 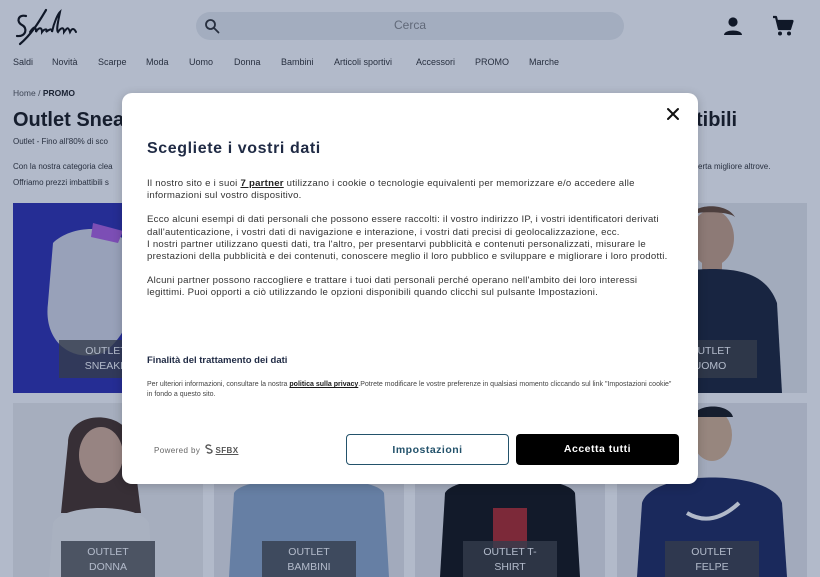 I want to click on powered-by-label: Powered by, so click(x=177, y=450).